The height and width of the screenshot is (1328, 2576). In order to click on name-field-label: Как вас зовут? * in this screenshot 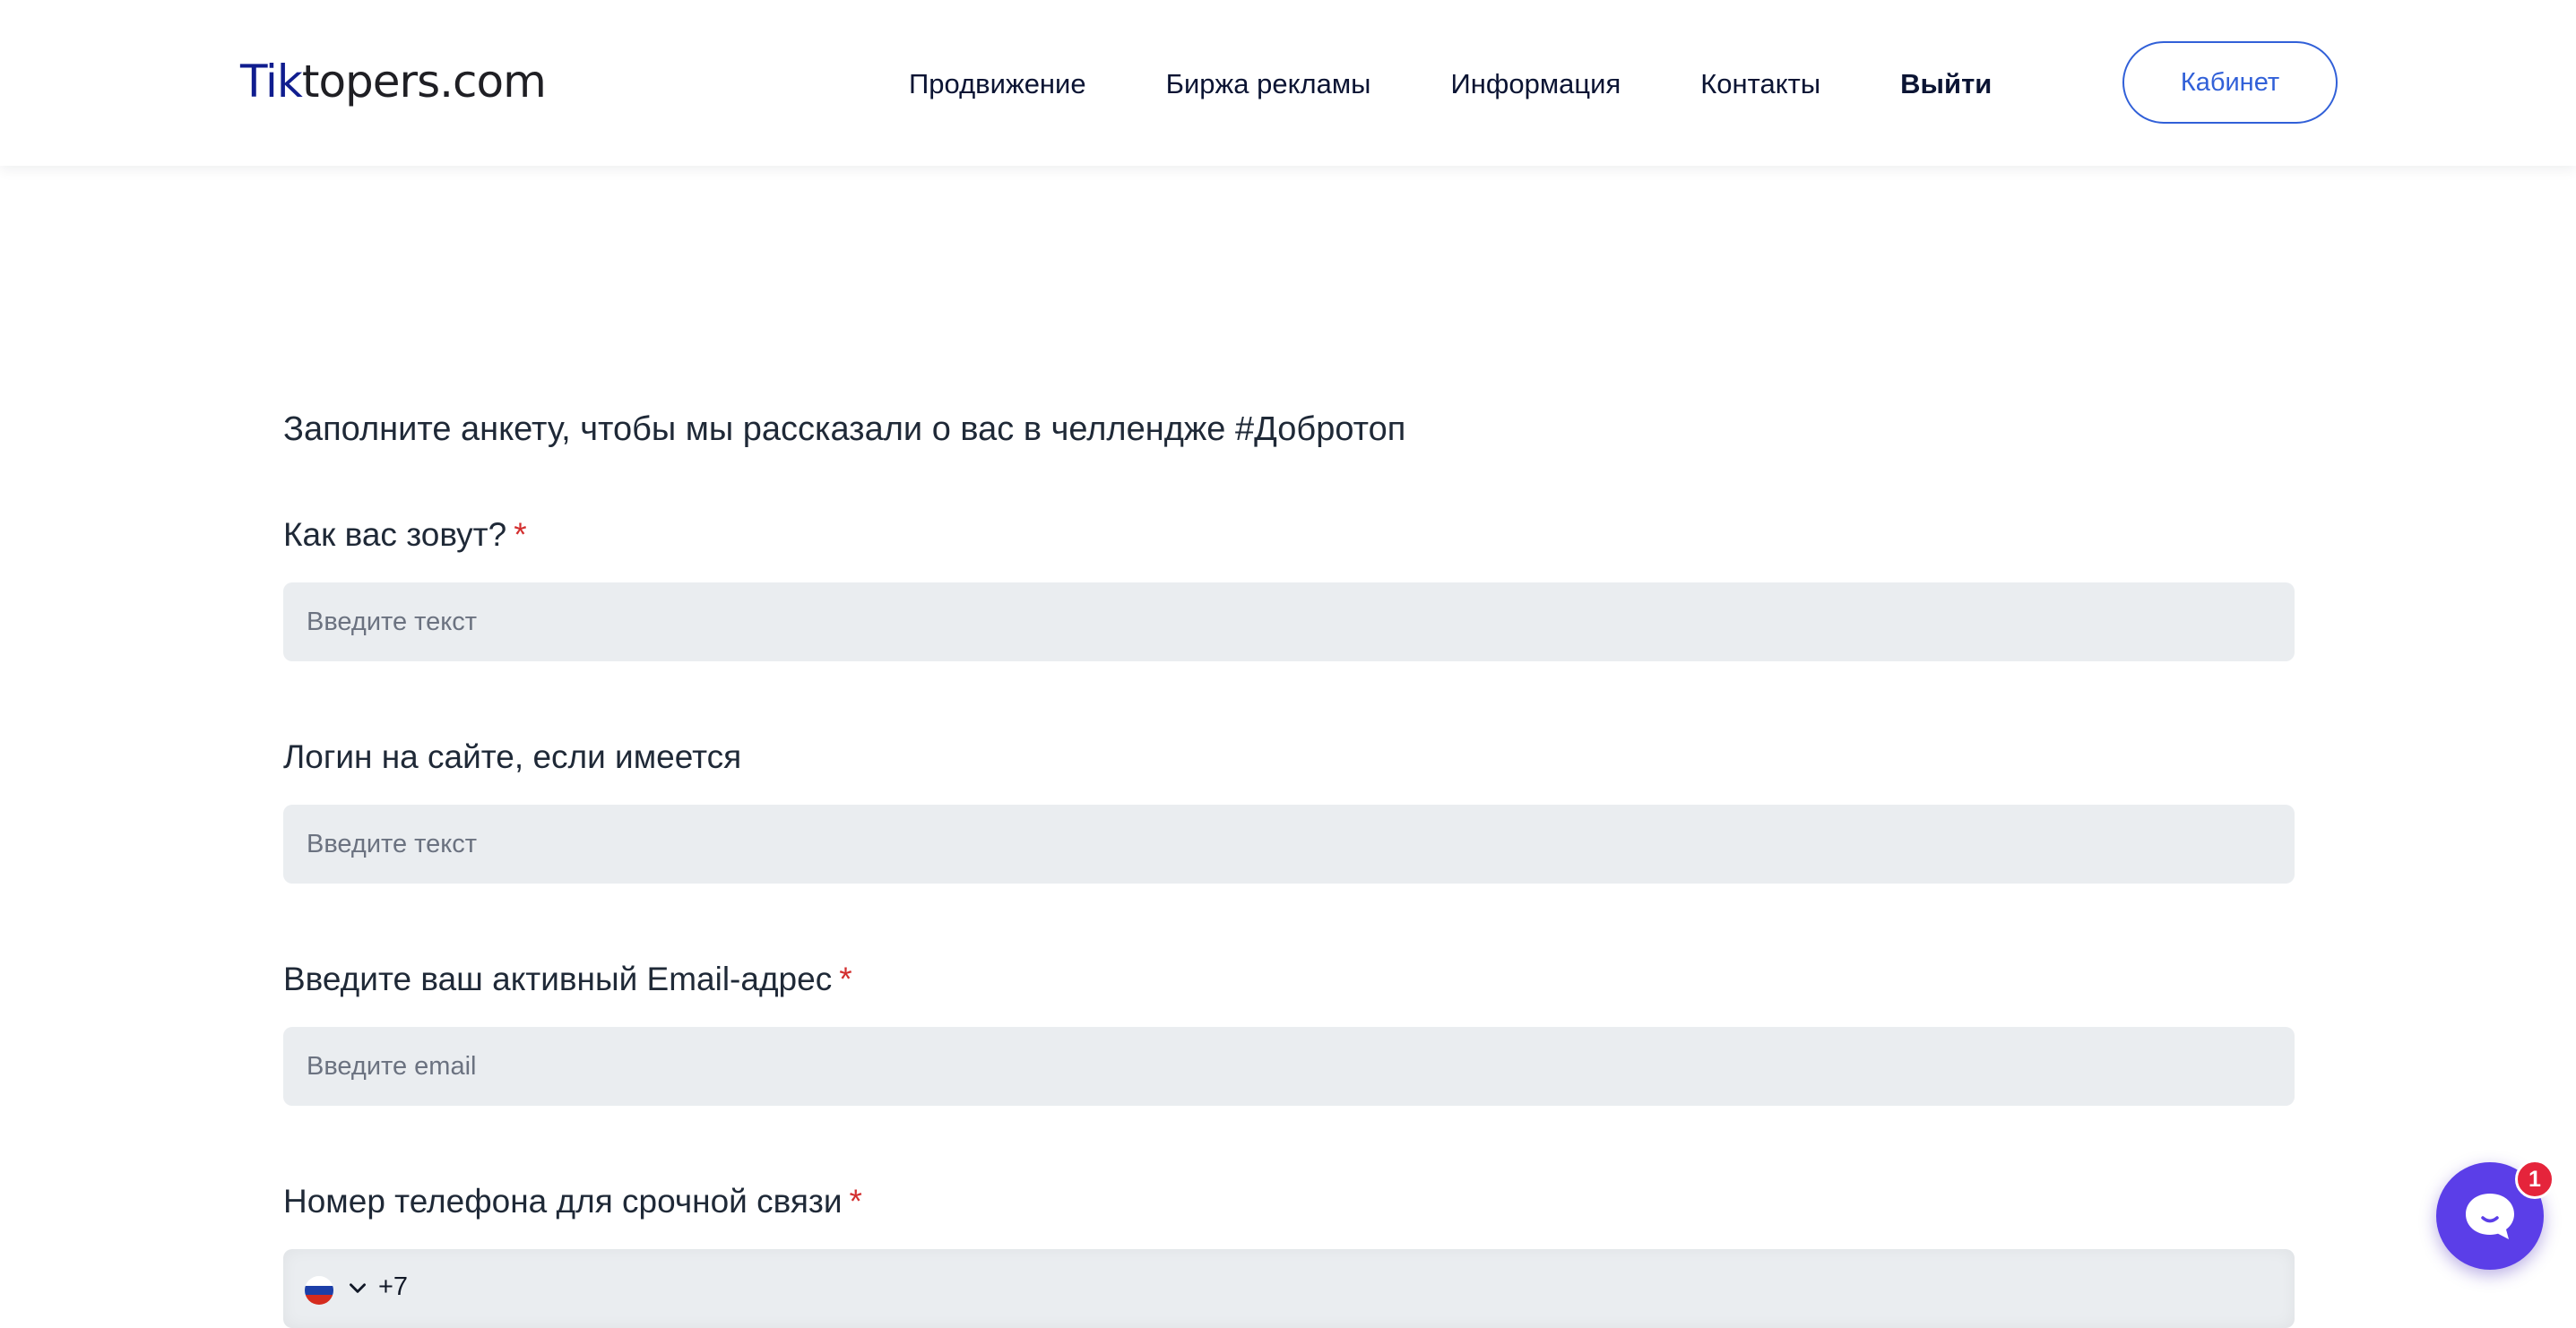, I will do `click(405, 535)`.